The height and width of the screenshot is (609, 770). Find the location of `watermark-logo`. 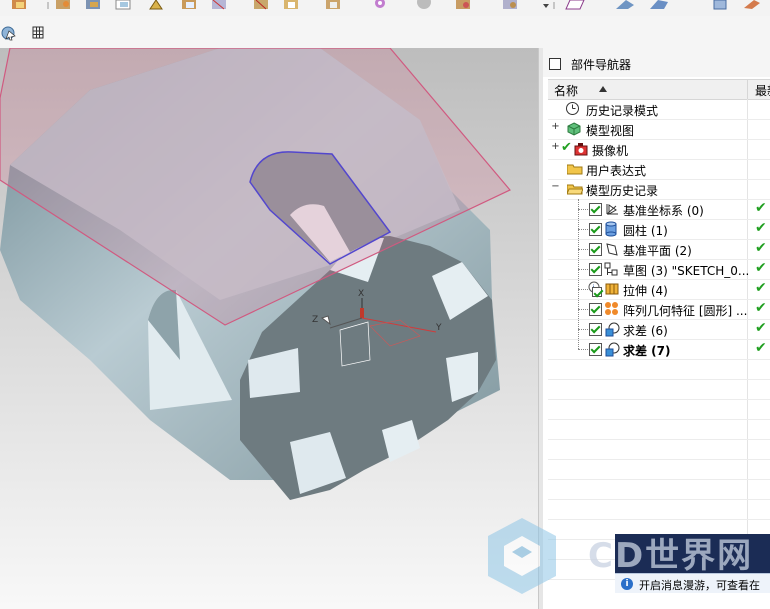

watermark-logo is located at coordinates (522, 556).